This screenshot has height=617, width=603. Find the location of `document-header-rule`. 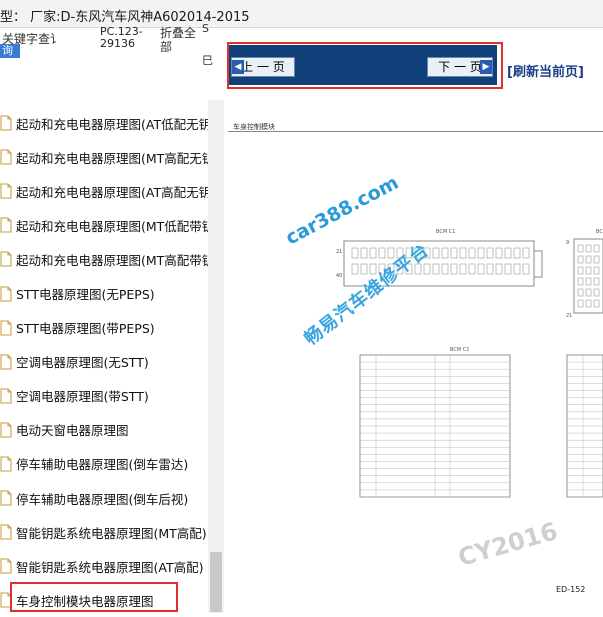

document-header-rule is located at coordinates (415, 131).